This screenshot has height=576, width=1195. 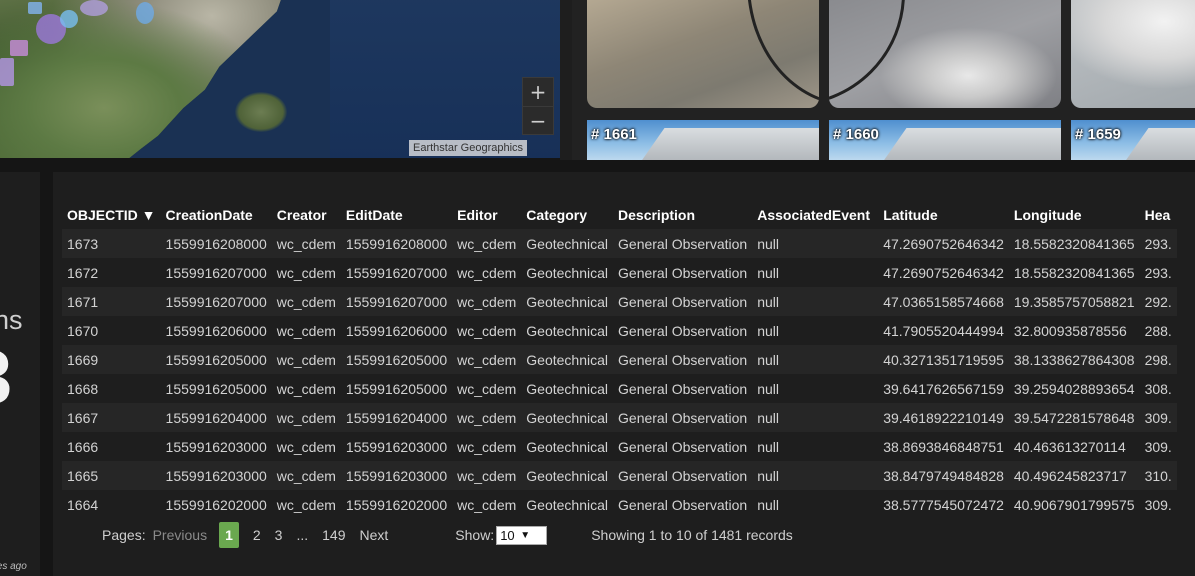 I want to click on zoom-in-button: +, so click(x=538, y=92).